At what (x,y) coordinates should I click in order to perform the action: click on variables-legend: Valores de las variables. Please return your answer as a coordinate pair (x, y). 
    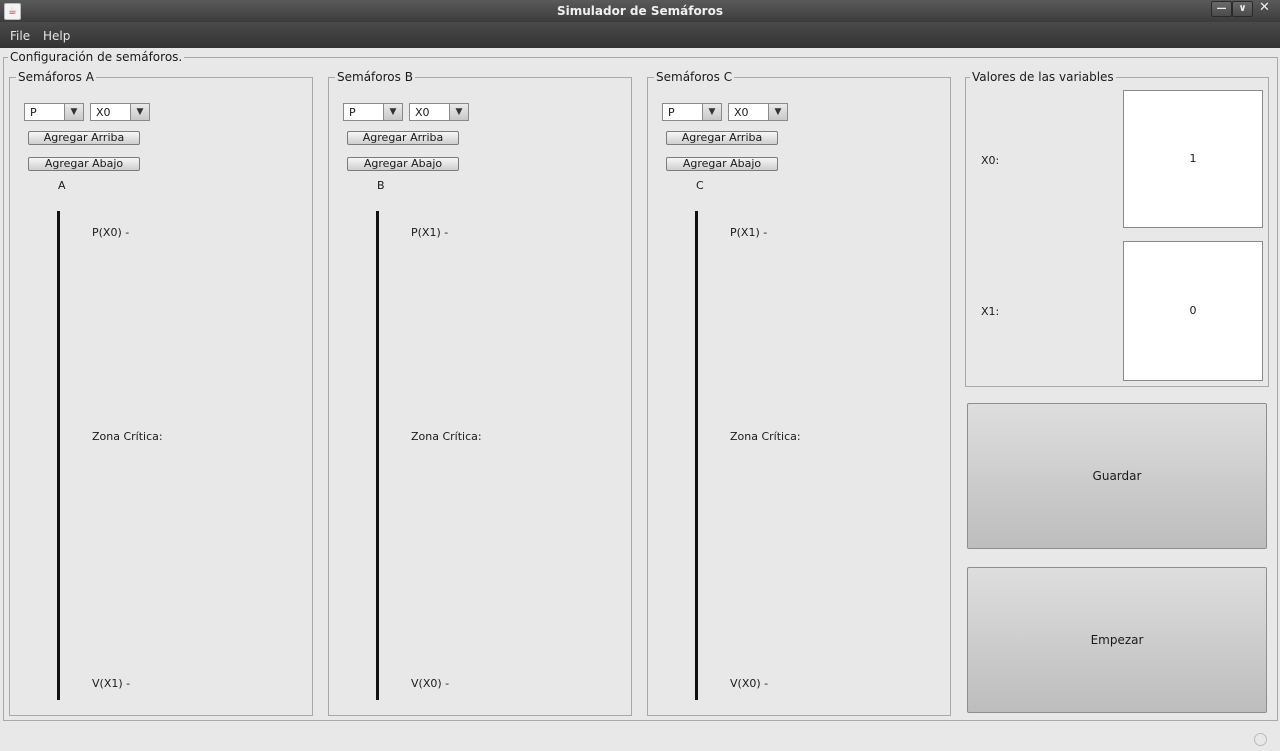
    Looking at the image, I should click on (1043, 77).